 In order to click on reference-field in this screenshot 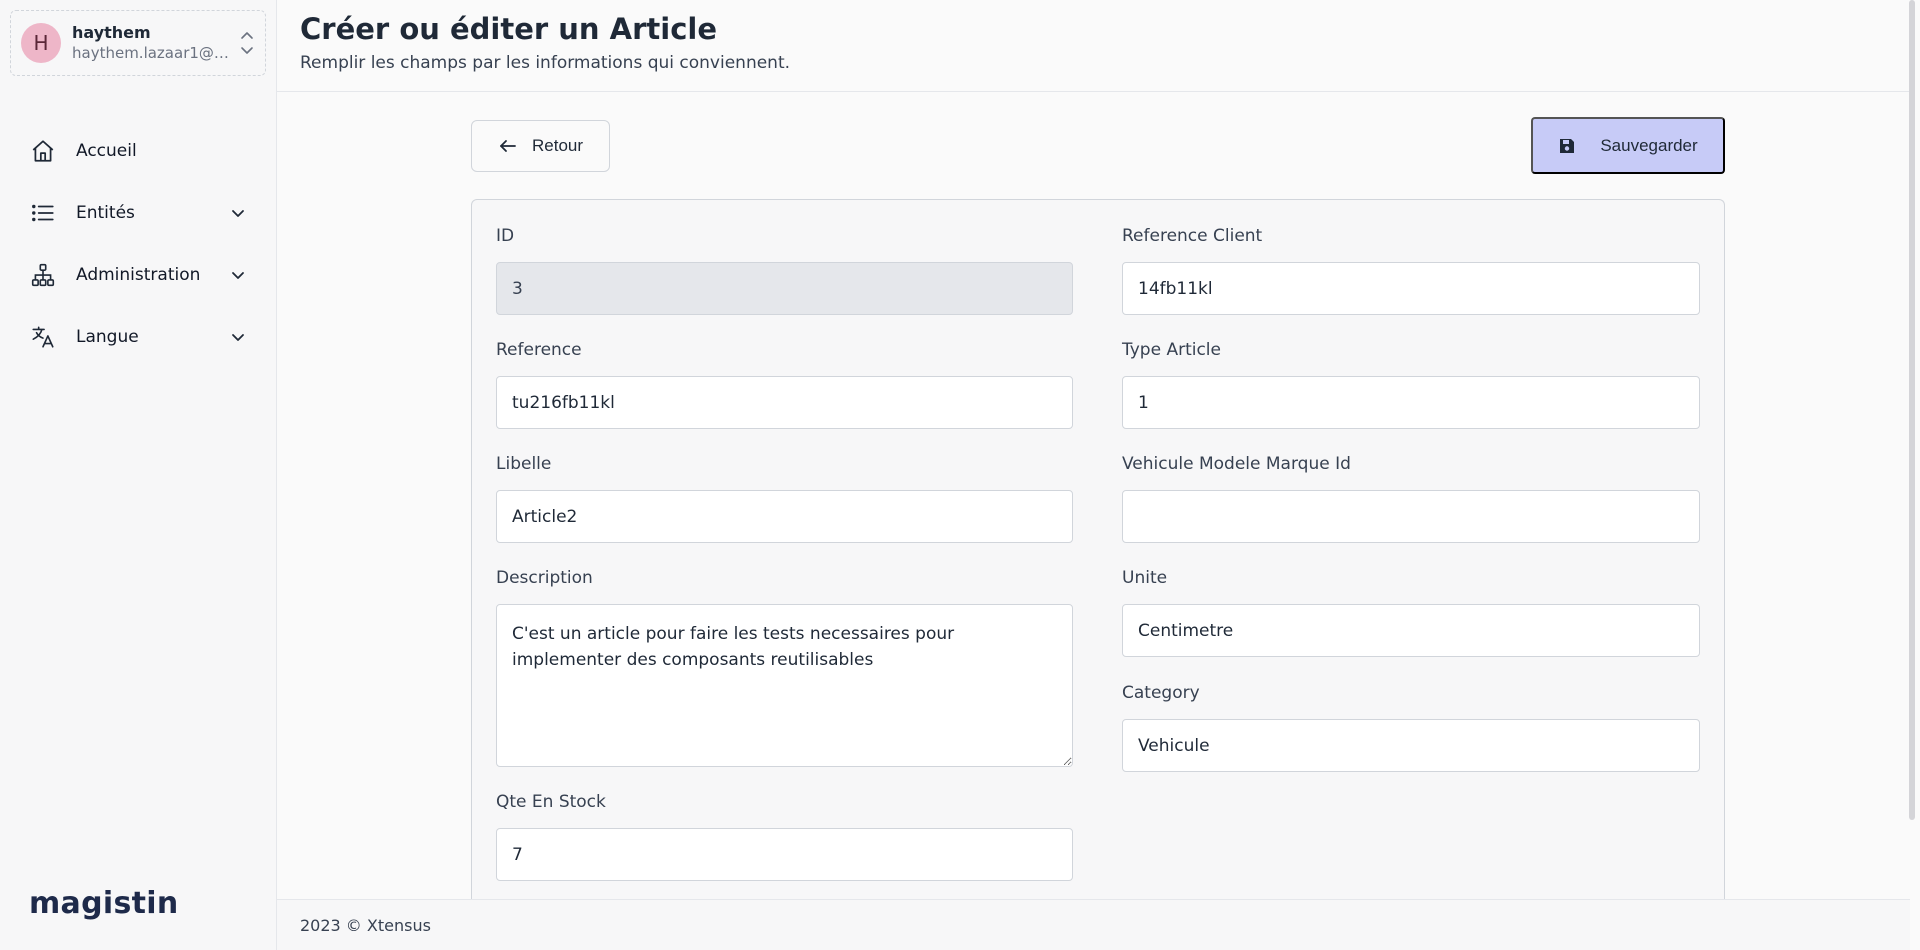, I will do `click(784, 402)`.